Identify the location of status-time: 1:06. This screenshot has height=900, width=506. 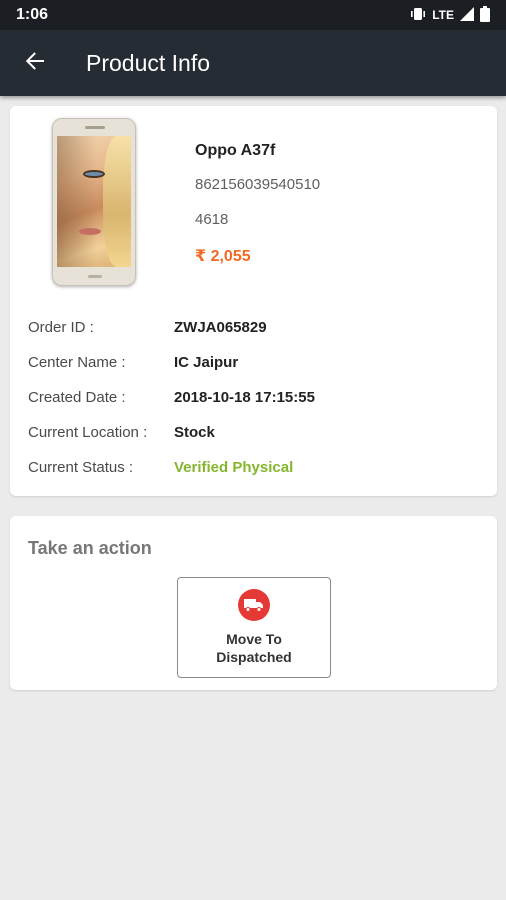
(32, 14).